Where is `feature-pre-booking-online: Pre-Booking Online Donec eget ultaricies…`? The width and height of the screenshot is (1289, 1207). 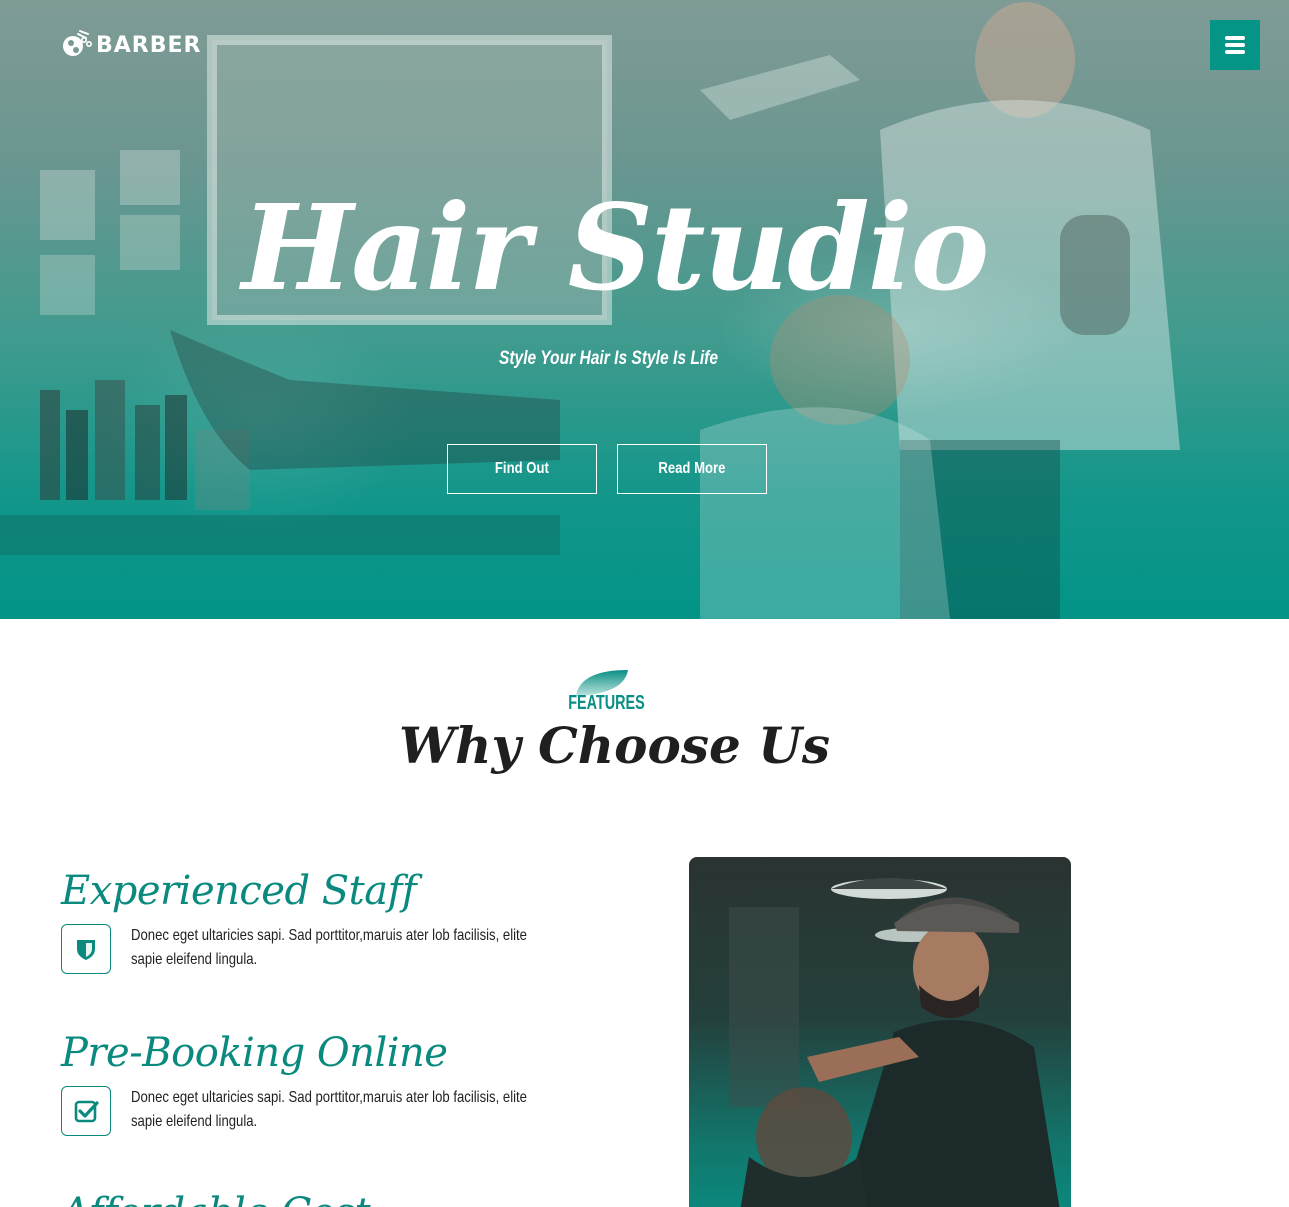
feature-pre-booking-online: Pre-Booking Online Donec eget ultaricies… is located at coordinates (341, 1083).